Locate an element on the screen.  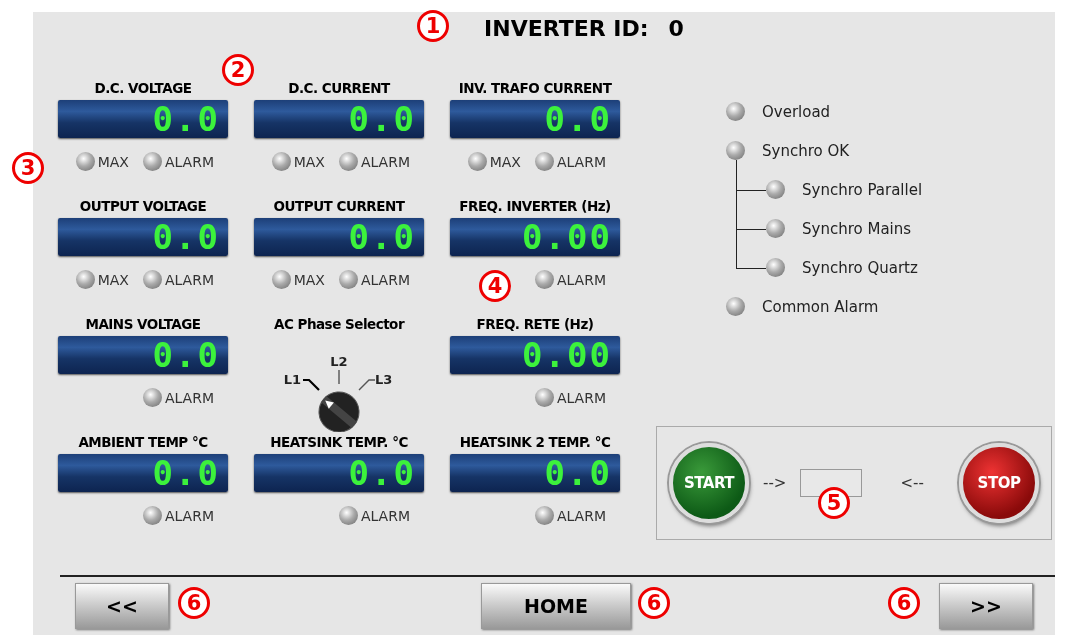
status-label: Synchro OK is located at coordinates (806, 150).